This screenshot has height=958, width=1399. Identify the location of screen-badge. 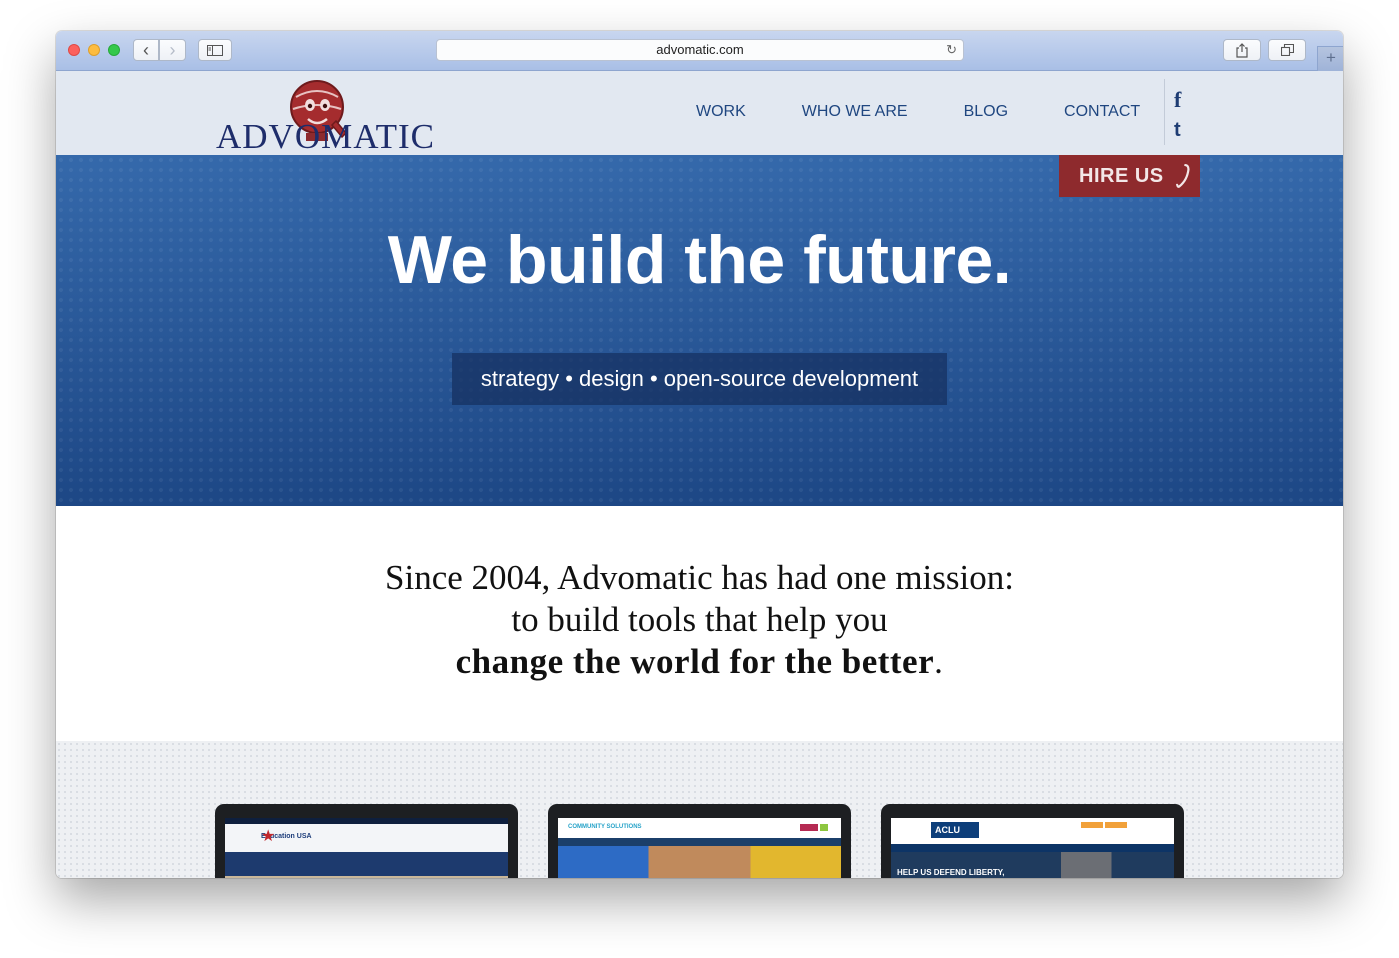
(824, 827).